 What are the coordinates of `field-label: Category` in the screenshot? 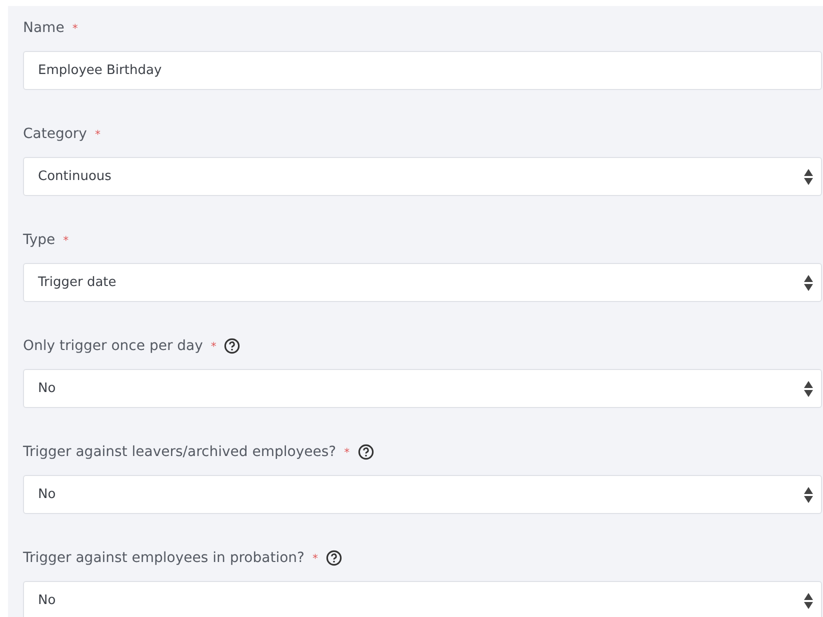 It's located at (55, 134).